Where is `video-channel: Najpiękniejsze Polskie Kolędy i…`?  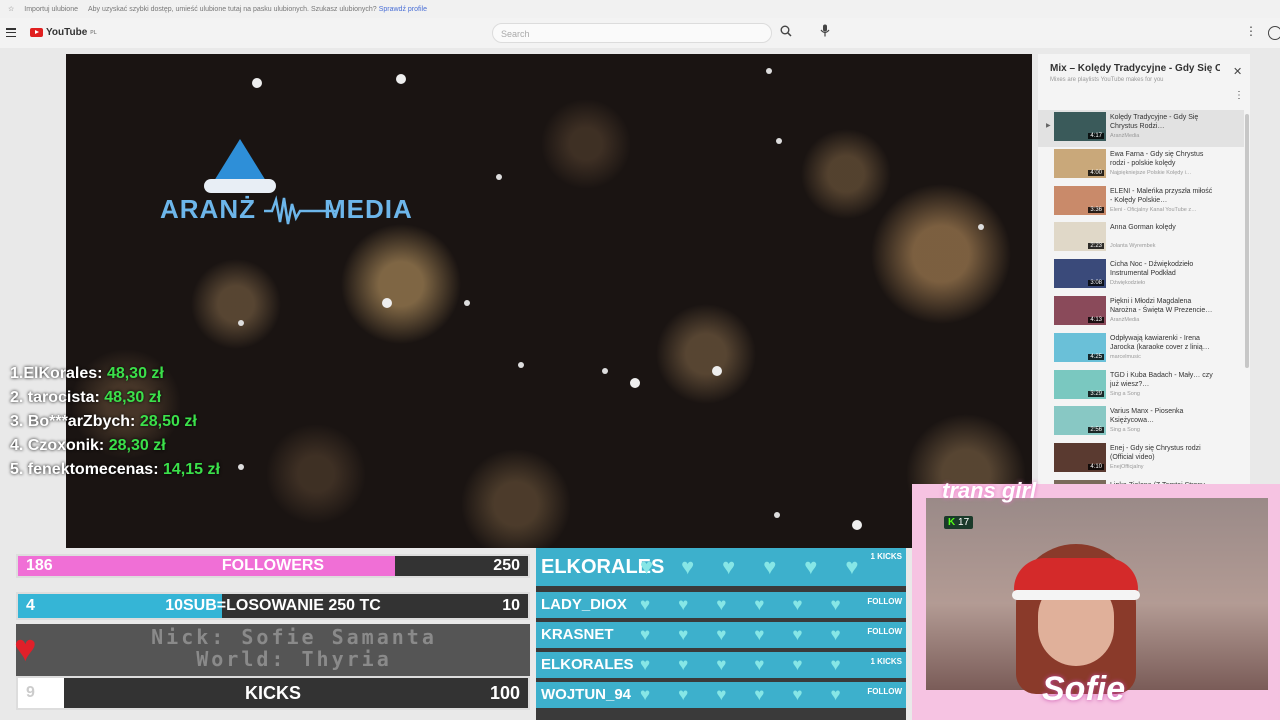 video-channel: Najpiękniejsze Polskie Kolędy i… is located at coordinates (1165, 173).